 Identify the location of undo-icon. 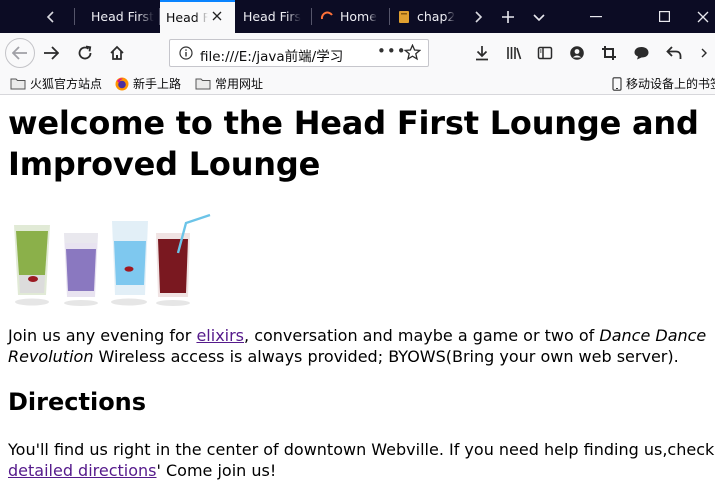
(674, 52).